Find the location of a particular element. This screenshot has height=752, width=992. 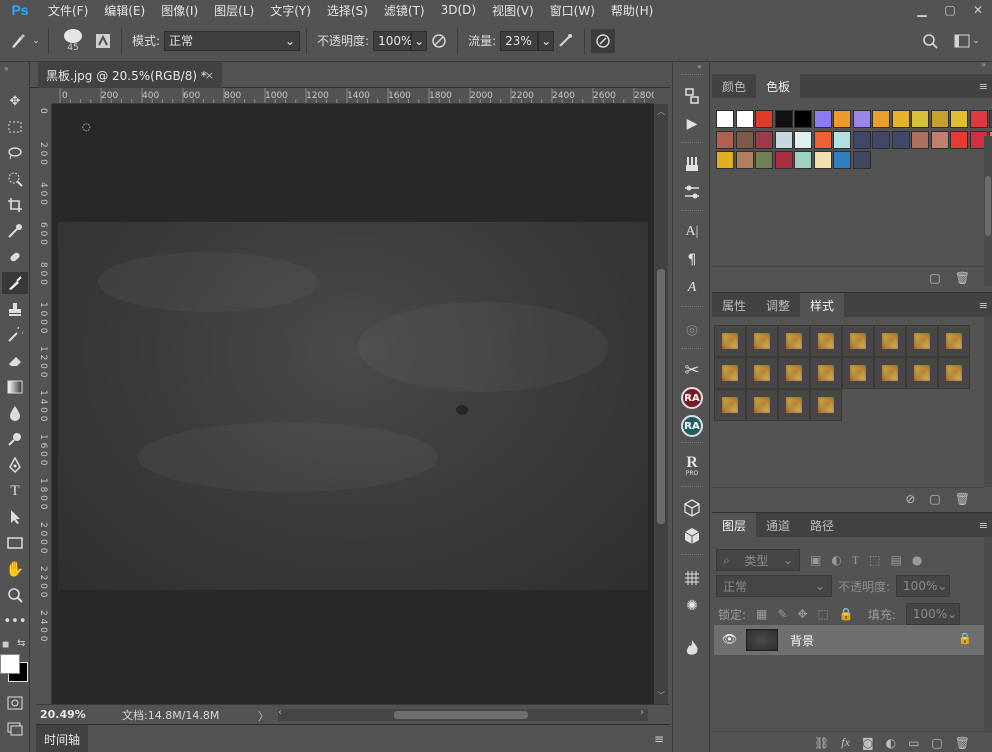

lock-position-icon: ✥ is located at coordinates (802, 614).